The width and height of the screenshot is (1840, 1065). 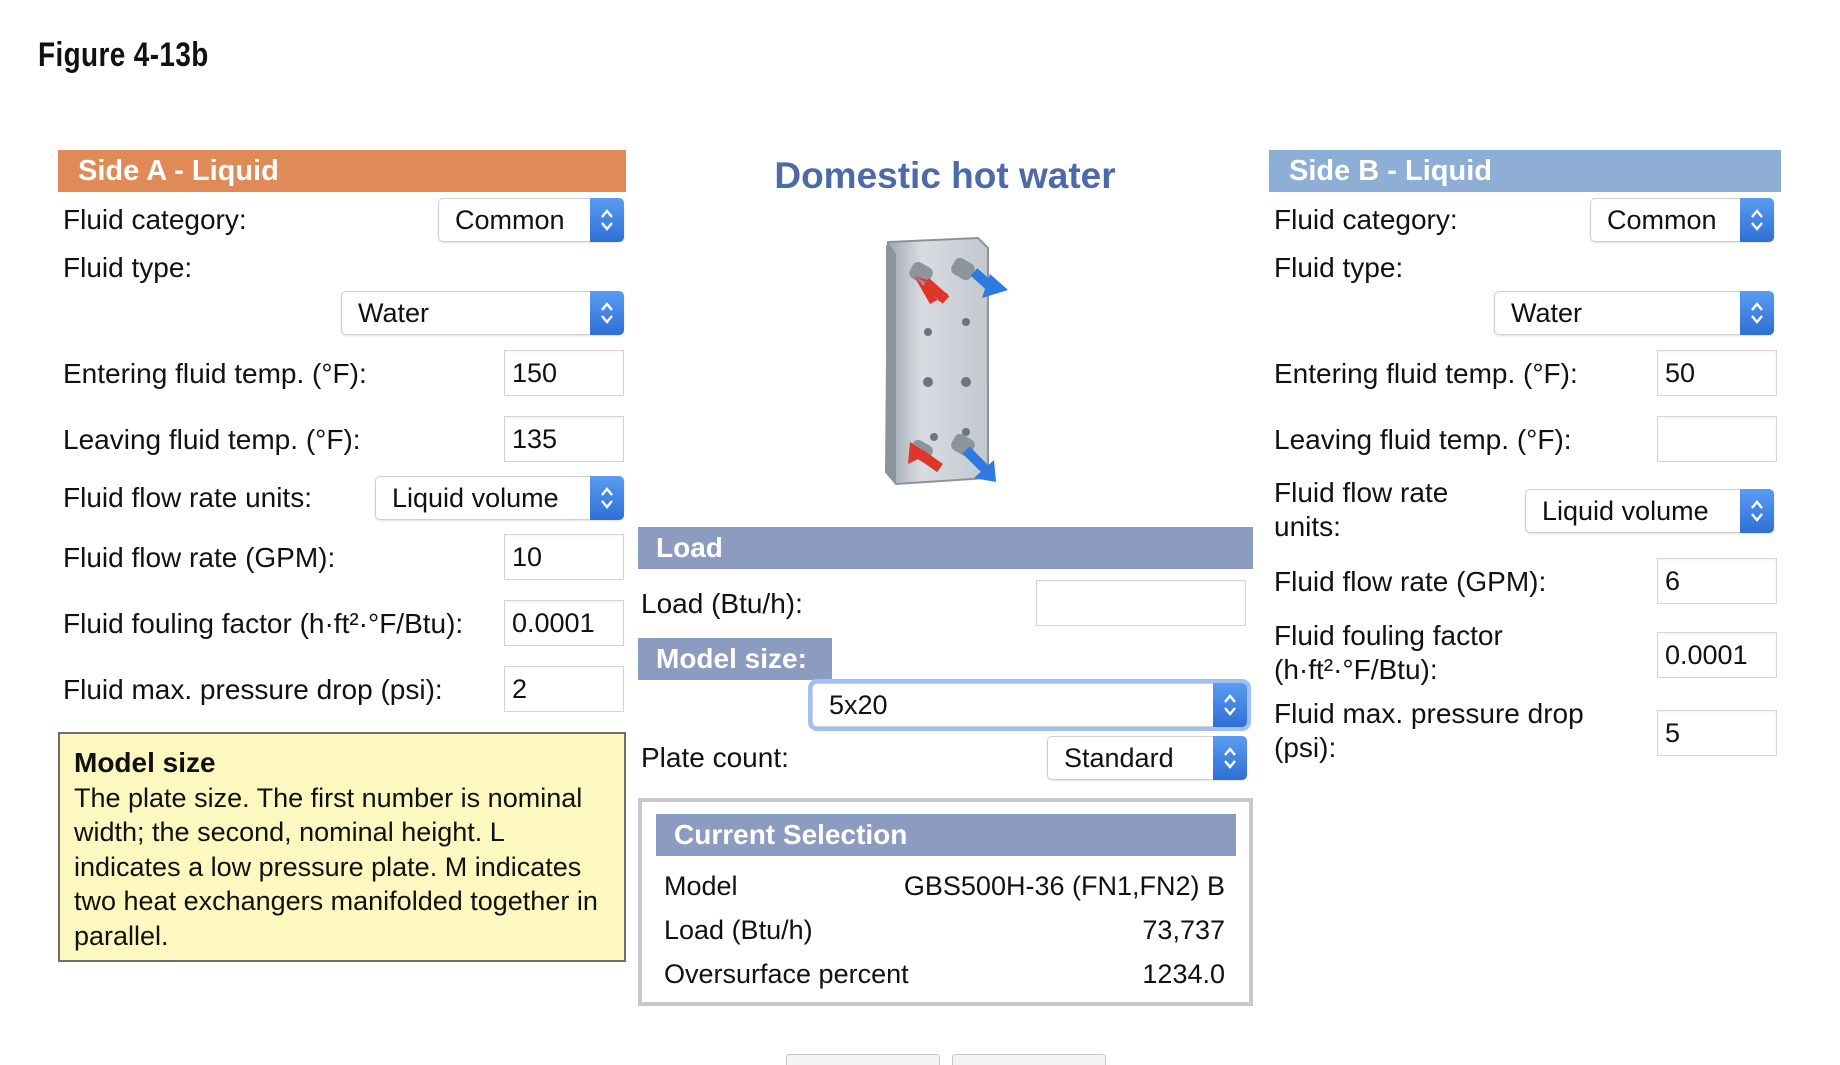 What do you see at coordinates (199, 557) in the screenshot?
I see `side-a-flow-rate-label: Fluid flow rate (GPM):` at bounding box center [199, 557].